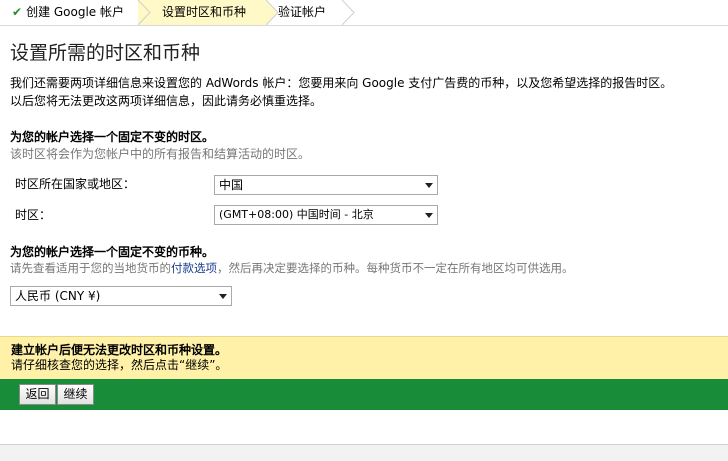  Describe the element at coordinates (326, 185) in the screenshot. I see `country-select: 中国` at that location.